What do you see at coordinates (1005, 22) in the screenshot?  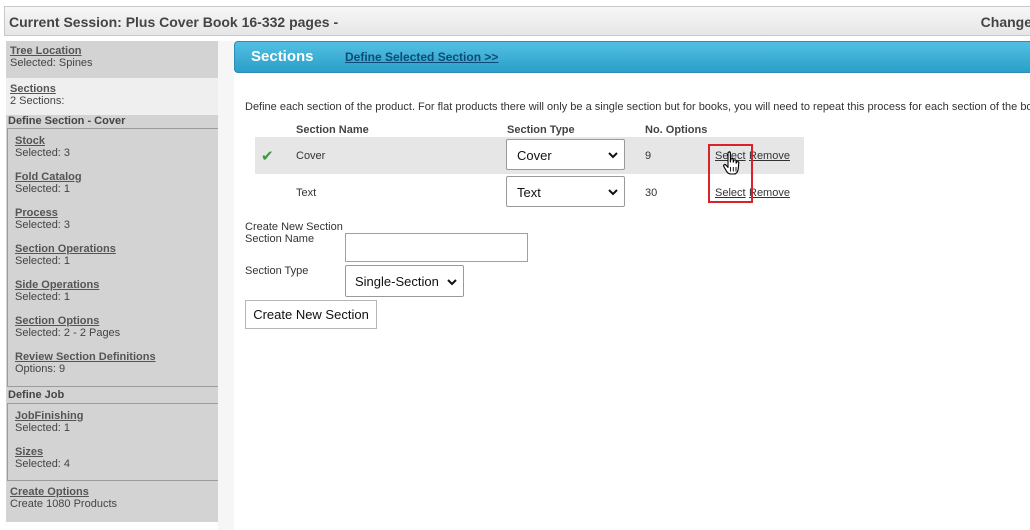 I see `change-session-link: Change` at bounding box center [1005, 22].